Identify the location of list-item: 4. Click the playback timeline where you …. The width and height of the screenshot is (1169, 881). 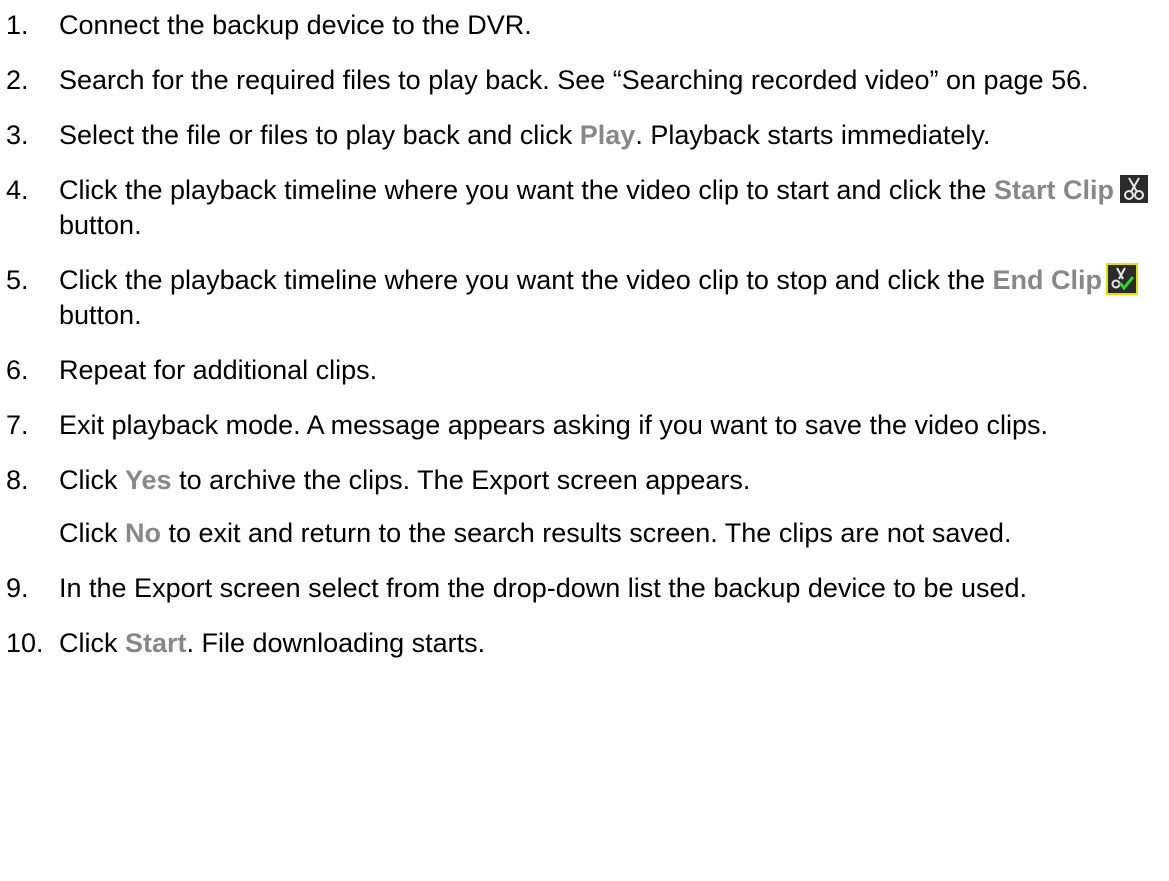
(580, 208).